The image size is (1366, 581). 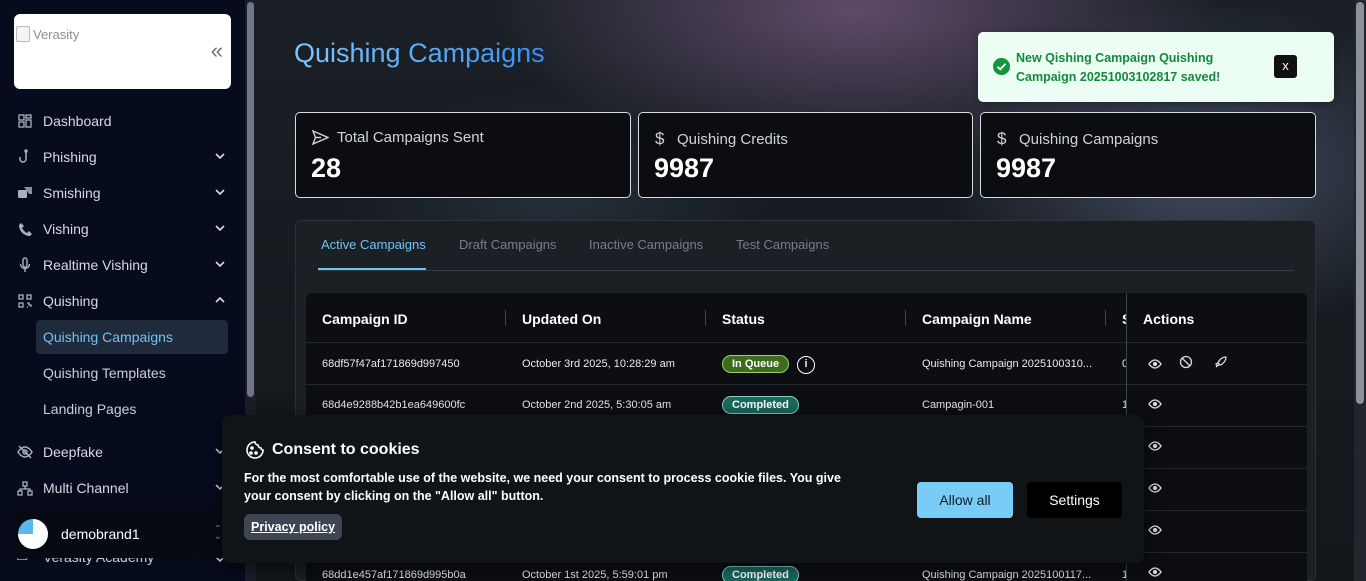 I want to click on avatar, so click(x=33, y=534).